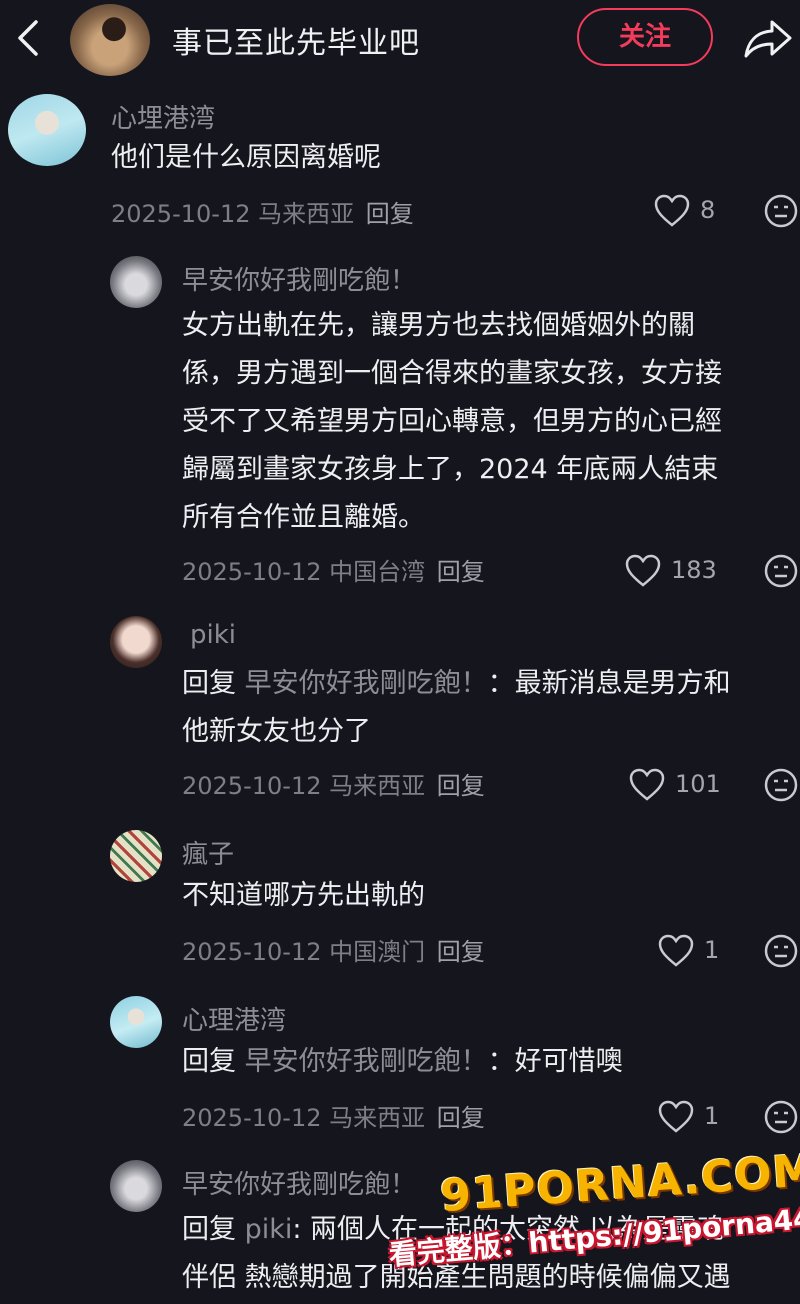 The height and width of the screenshot is (1304, 800). I want to click on comment-text-line: 受不了又希望男方回心轉意，但男方的心已經, so click(452, 421).